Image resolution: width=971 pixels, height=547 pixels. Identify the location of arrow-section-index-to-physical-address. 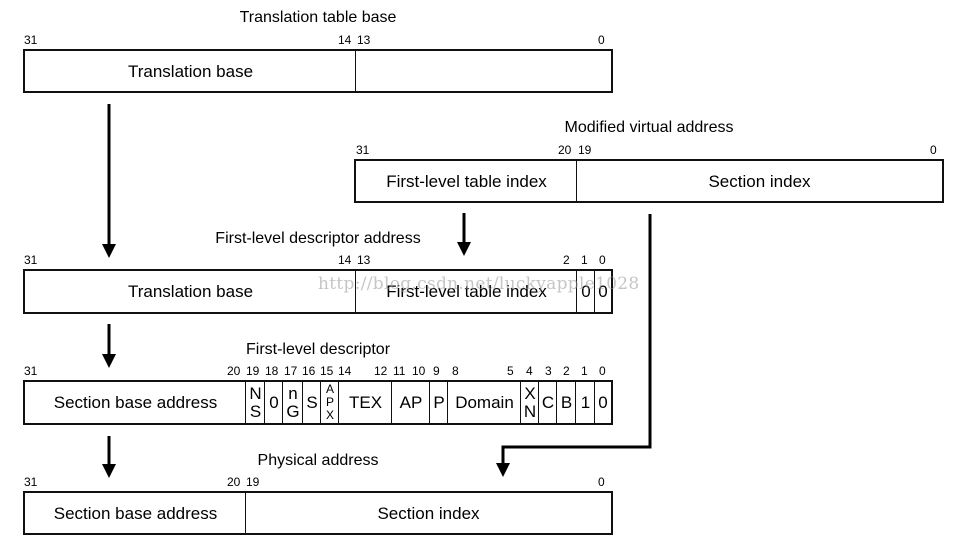
(574, 345).